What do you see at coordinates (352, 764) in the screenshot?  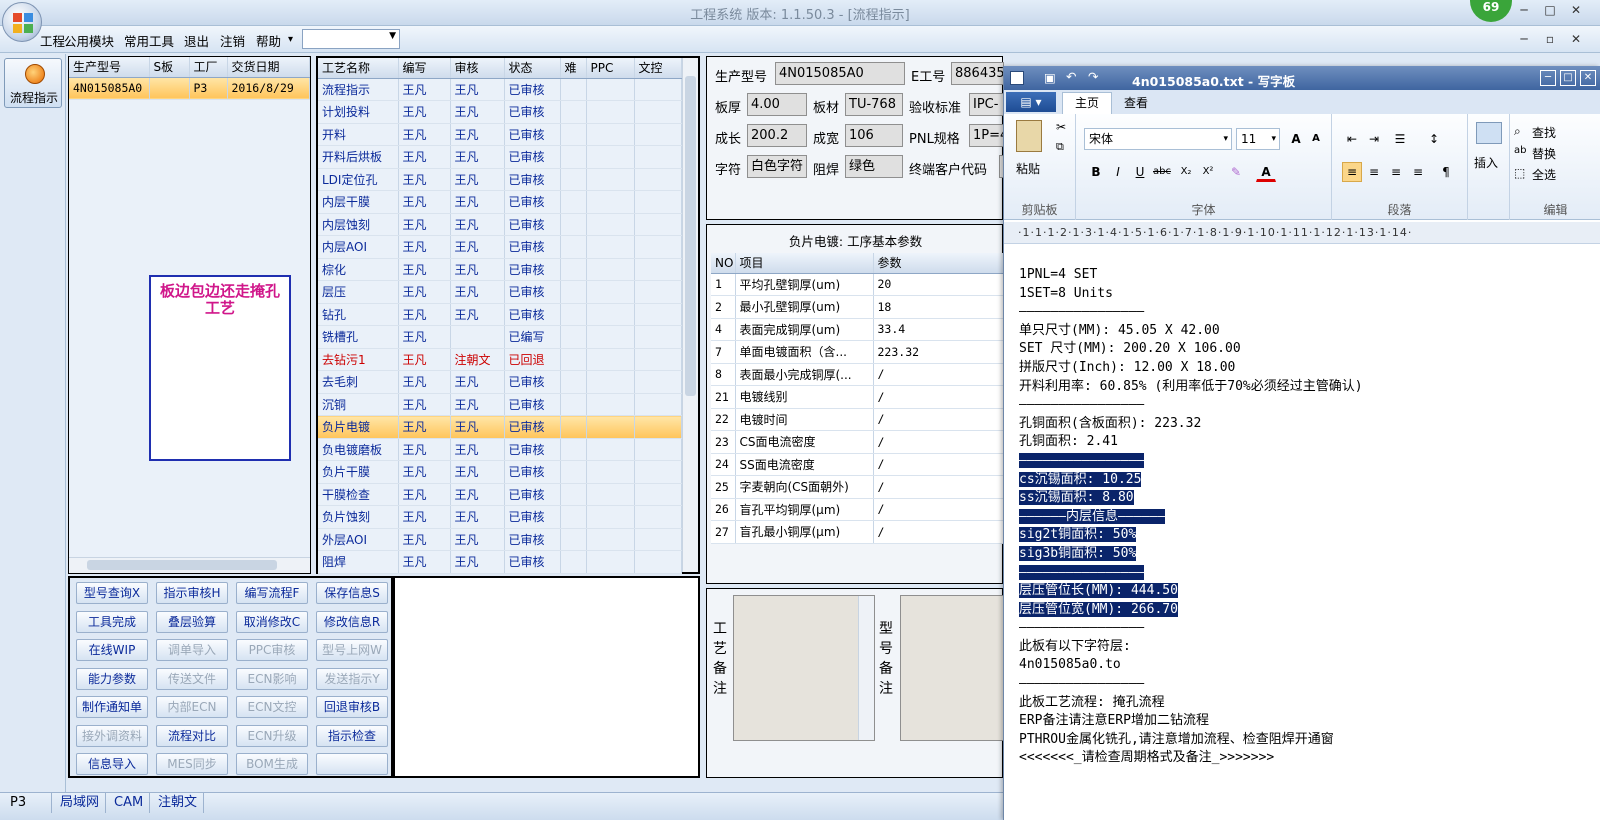 I see `function-button` at bounding box center [352, 764].